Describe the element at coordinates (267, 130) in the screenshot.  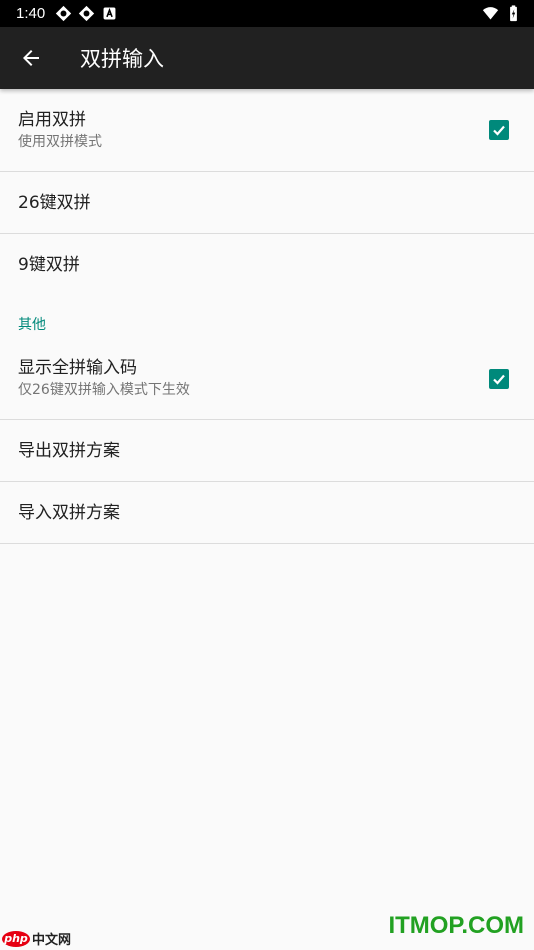
I see `pref-enable-shuangpin: 启用双拼 使用双拼模式` at that location.